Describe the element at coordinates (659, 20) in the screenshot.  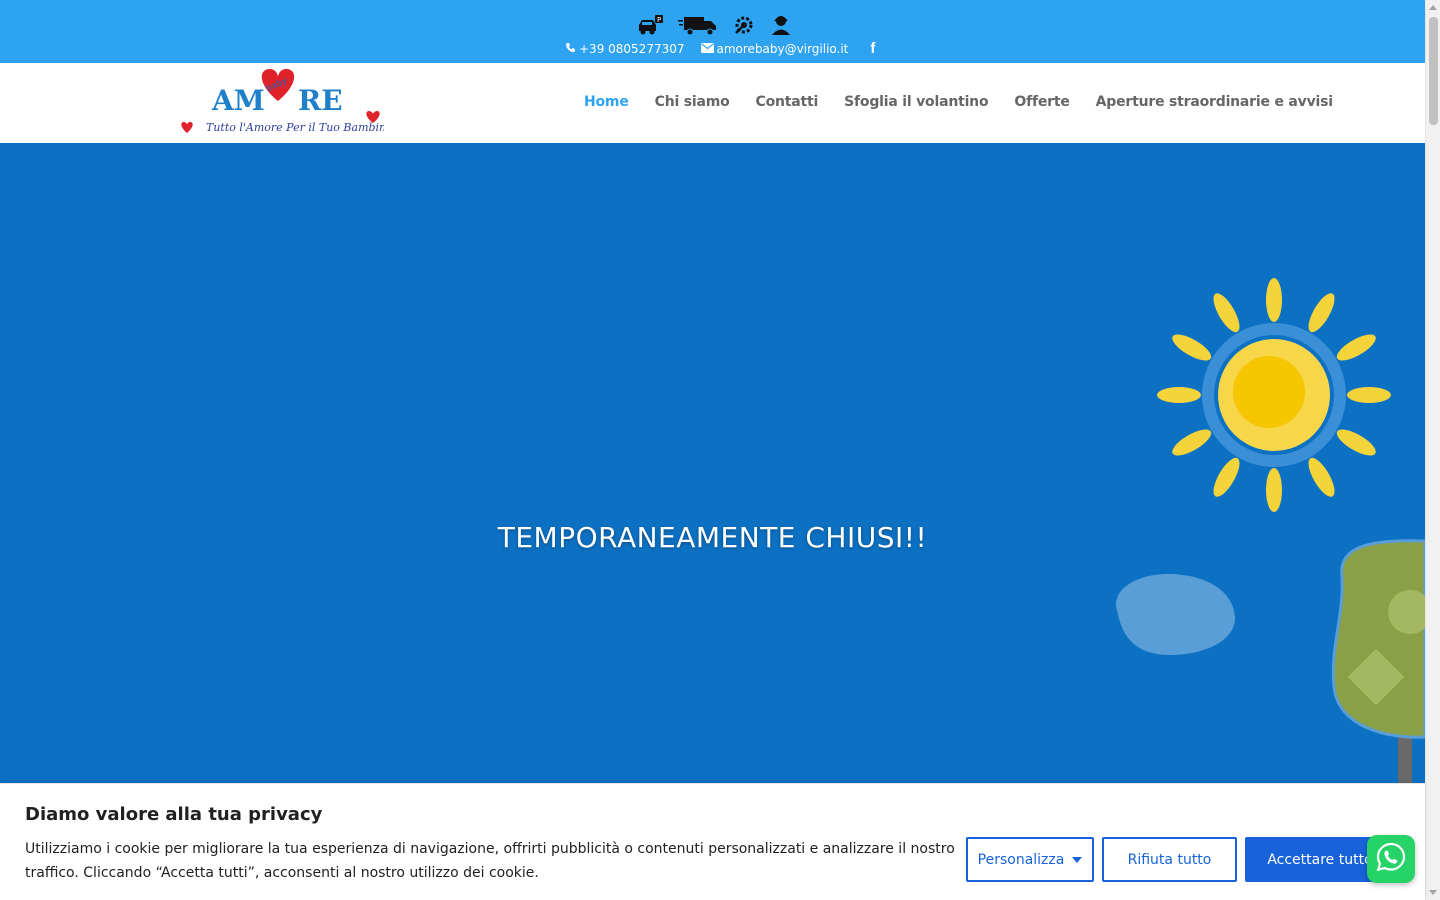
I see `svg-text: P` at that location.